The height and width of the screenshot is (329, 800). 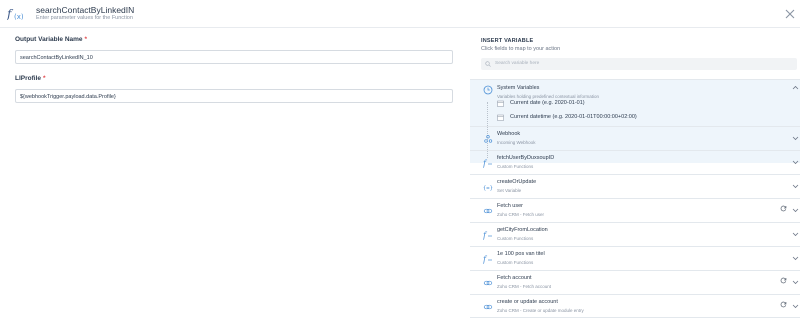 I want to click on section-fetch-user-by-duxsoup-id: ƒ fetchUserByDuxsoupID Custom Functions, so click(x=635, y=162).